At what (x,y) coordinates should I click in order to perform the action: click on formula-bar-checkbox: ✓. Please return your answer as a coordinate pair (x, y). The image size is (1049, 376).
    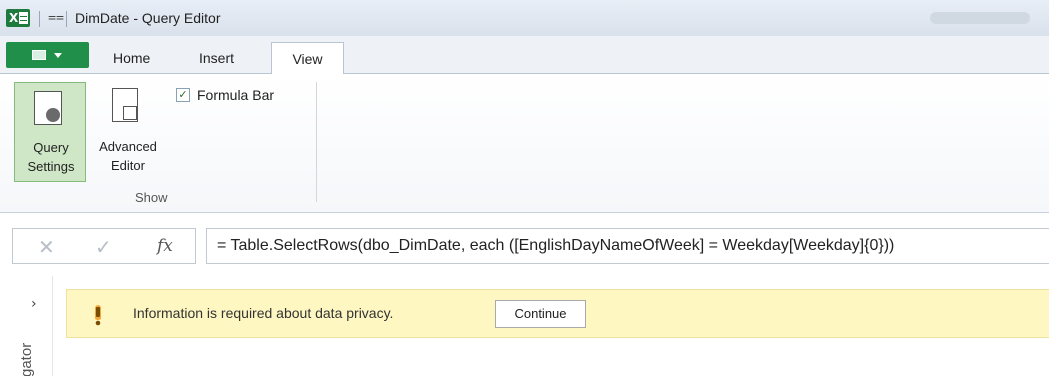
    Looking at the image, I should click on (183, 95).